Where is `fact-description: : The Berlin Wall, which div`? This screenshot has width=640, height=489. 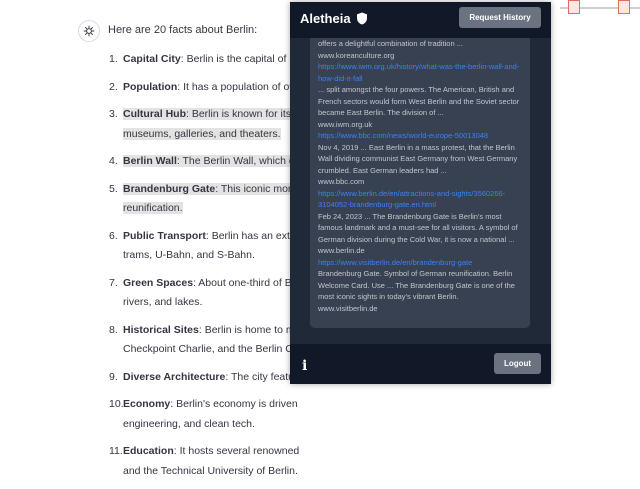 fact-description: : The Berlin Wall, which div is located at coordinates (239, 161).